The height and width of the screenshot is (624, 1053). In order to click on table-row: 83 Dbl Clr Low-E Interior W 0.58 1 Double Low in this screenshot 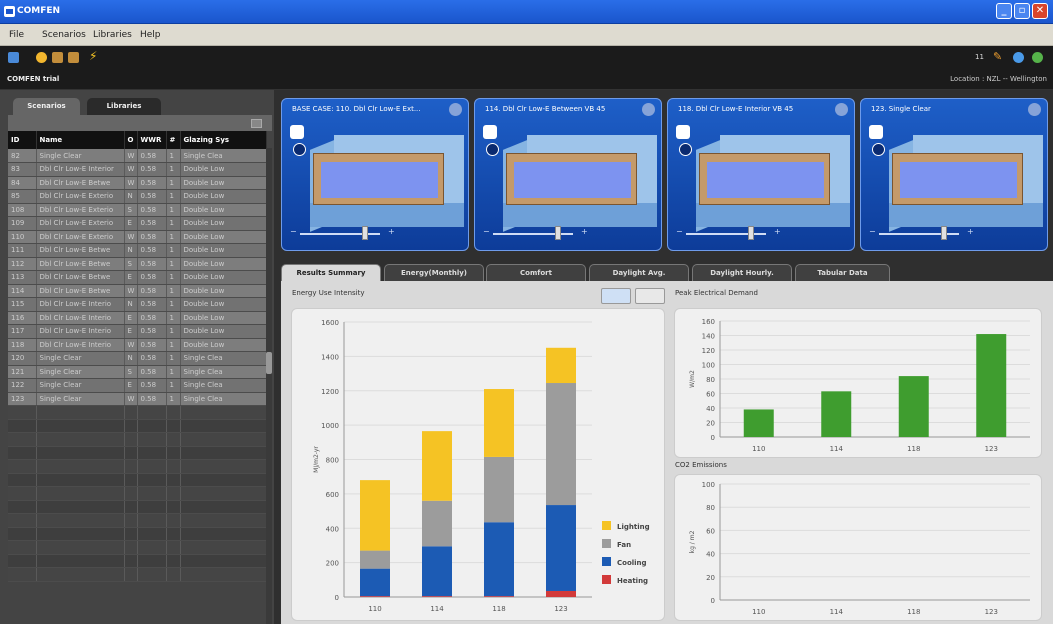, I will do `click(137, 169)`.